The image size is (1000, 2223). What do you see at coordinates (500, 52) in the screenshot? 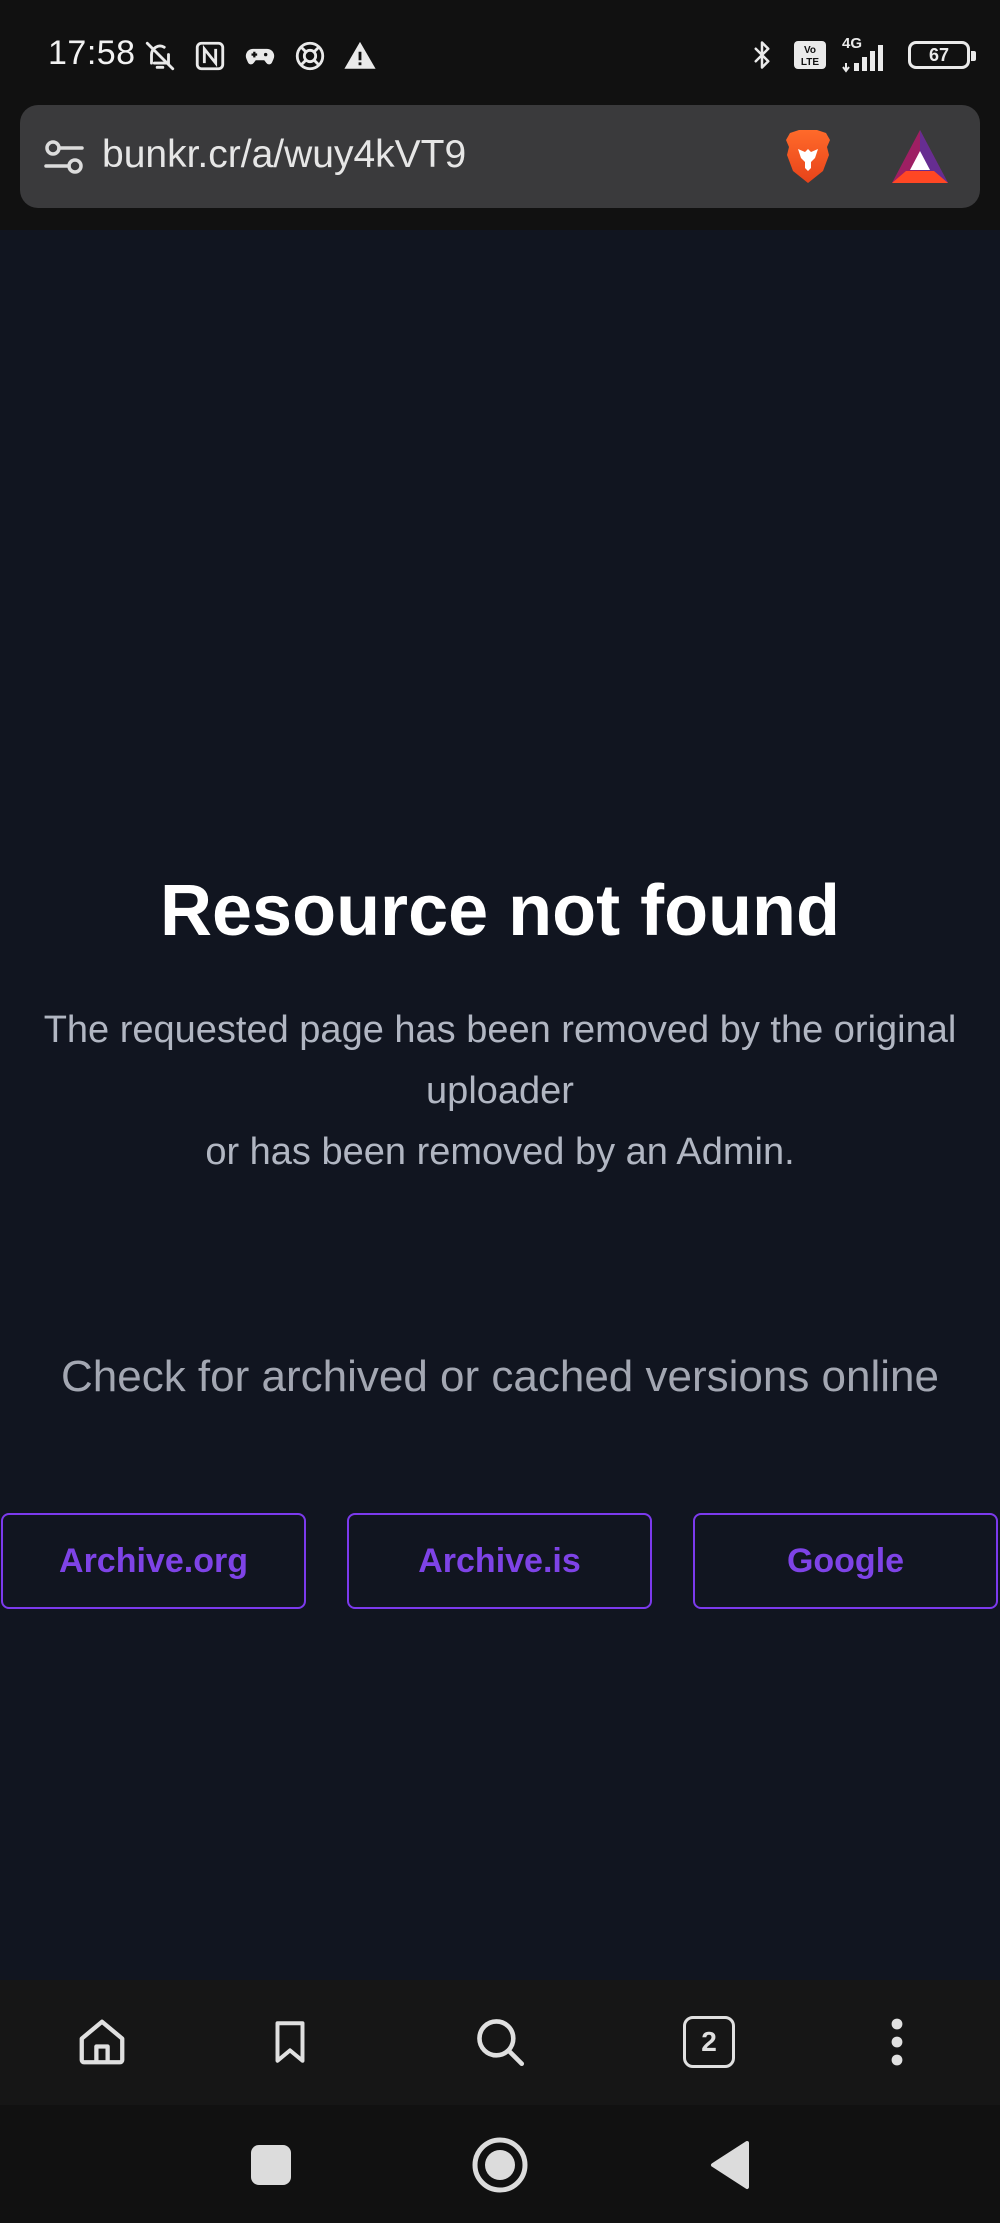
I see `status-bar: 17:58 Vo LTE 4G 67` at bounding box center [500, 52].